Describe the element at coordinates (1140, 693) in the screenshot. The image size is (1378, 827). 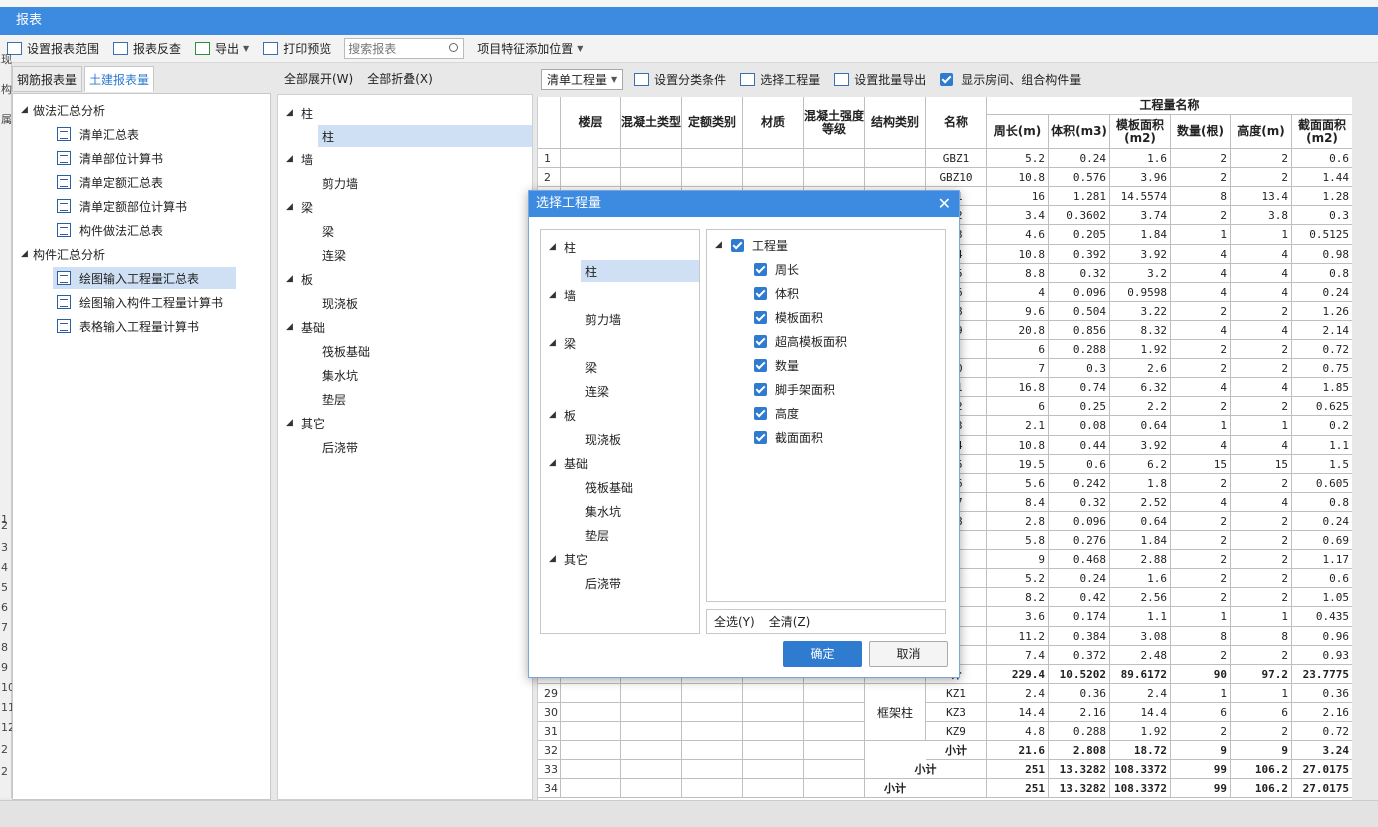
I see `qty-value: 2.4` at that location.